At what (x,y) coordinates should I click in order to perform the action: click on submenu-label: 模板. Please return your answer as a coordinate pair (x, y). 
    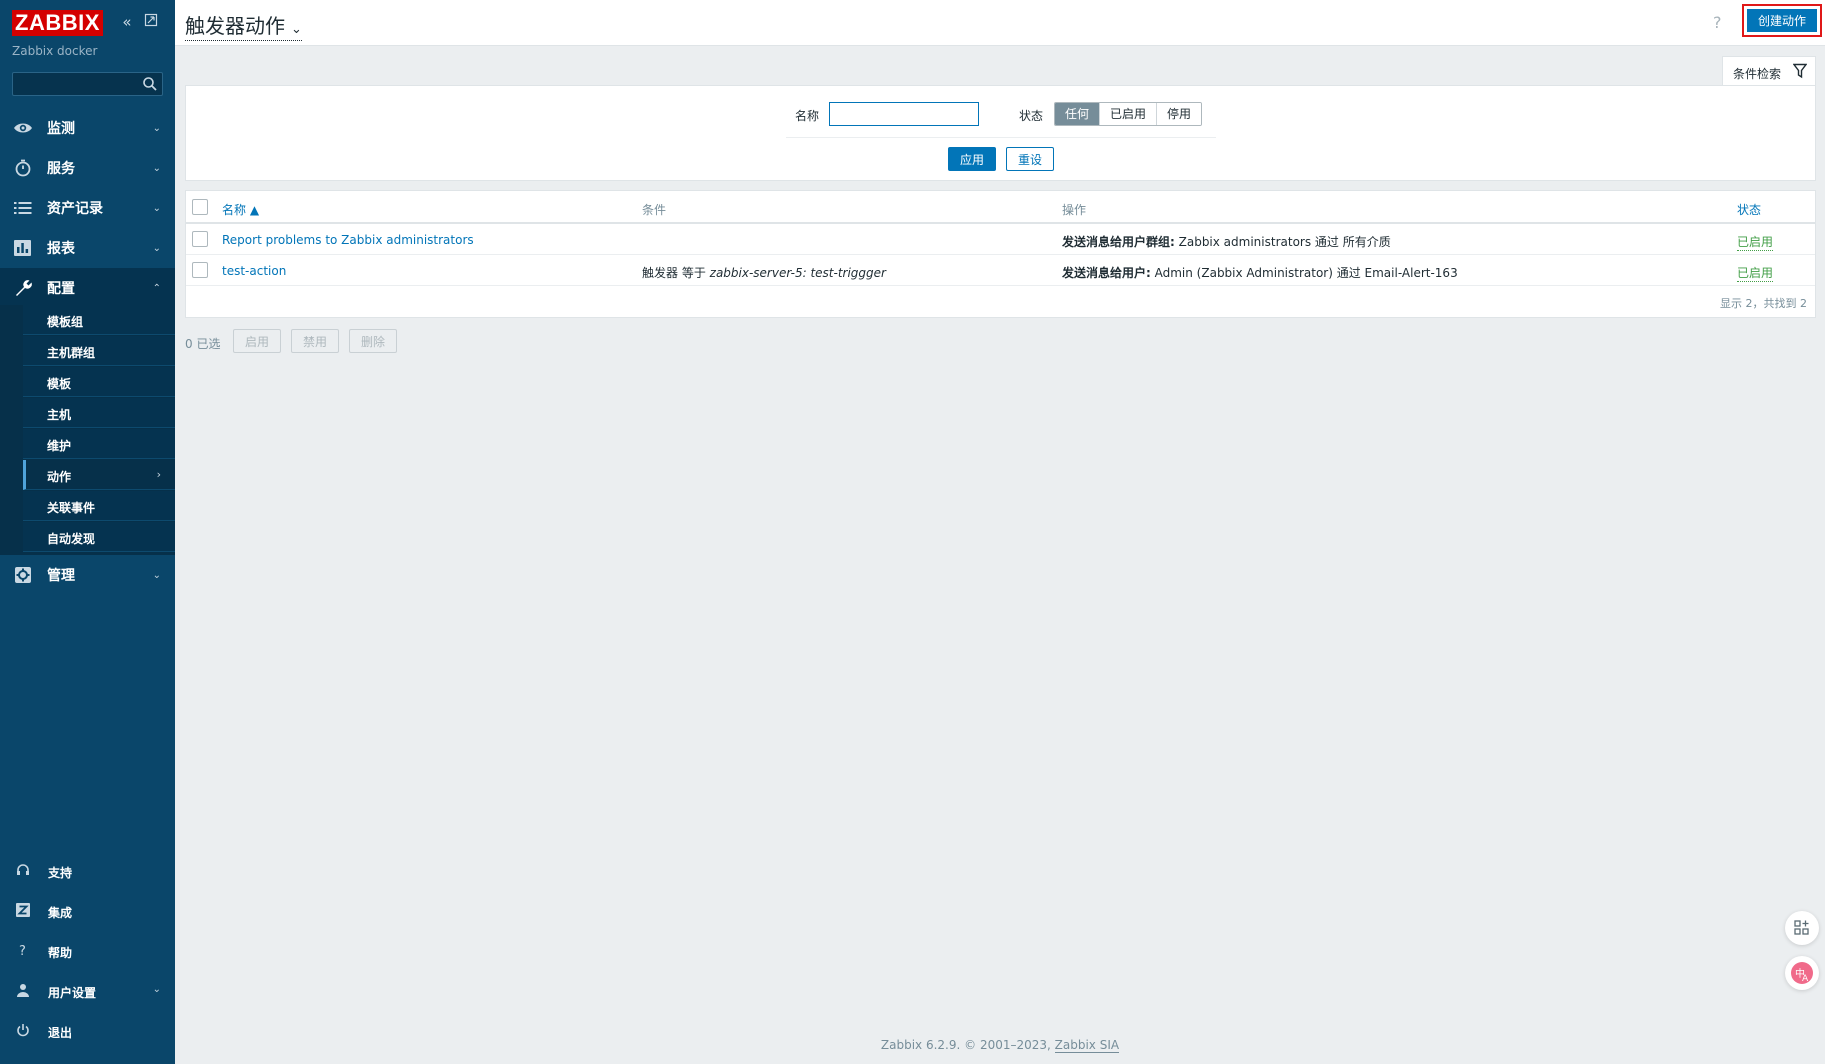
    Looking at the image, I should click on (59, 384).